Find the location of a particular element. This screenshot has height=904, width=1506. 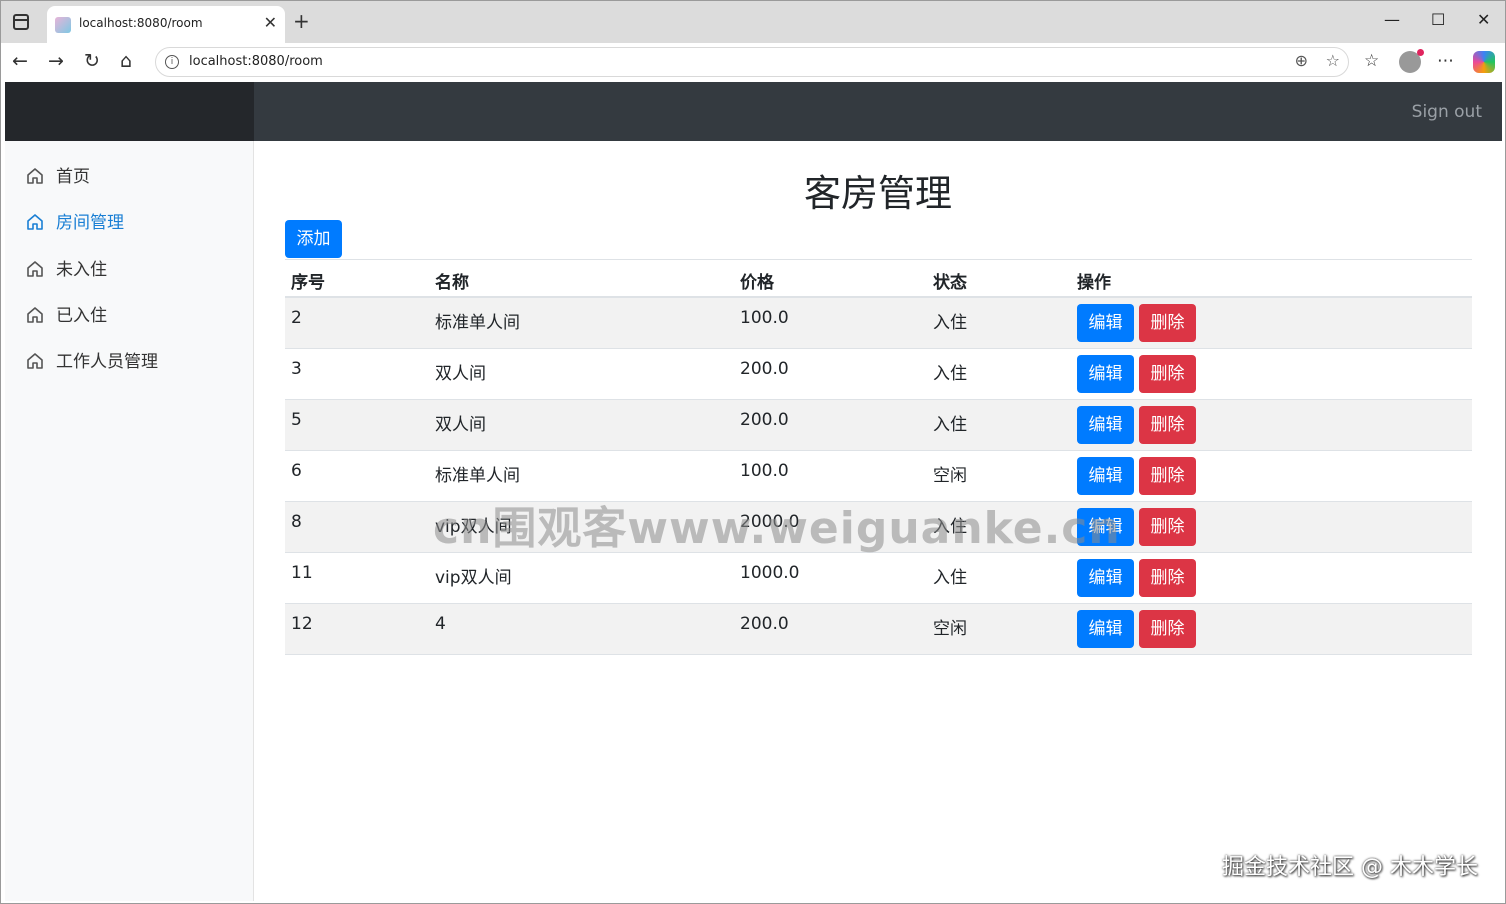

reload-icon: ↻ is located at coordinates (92, 61).